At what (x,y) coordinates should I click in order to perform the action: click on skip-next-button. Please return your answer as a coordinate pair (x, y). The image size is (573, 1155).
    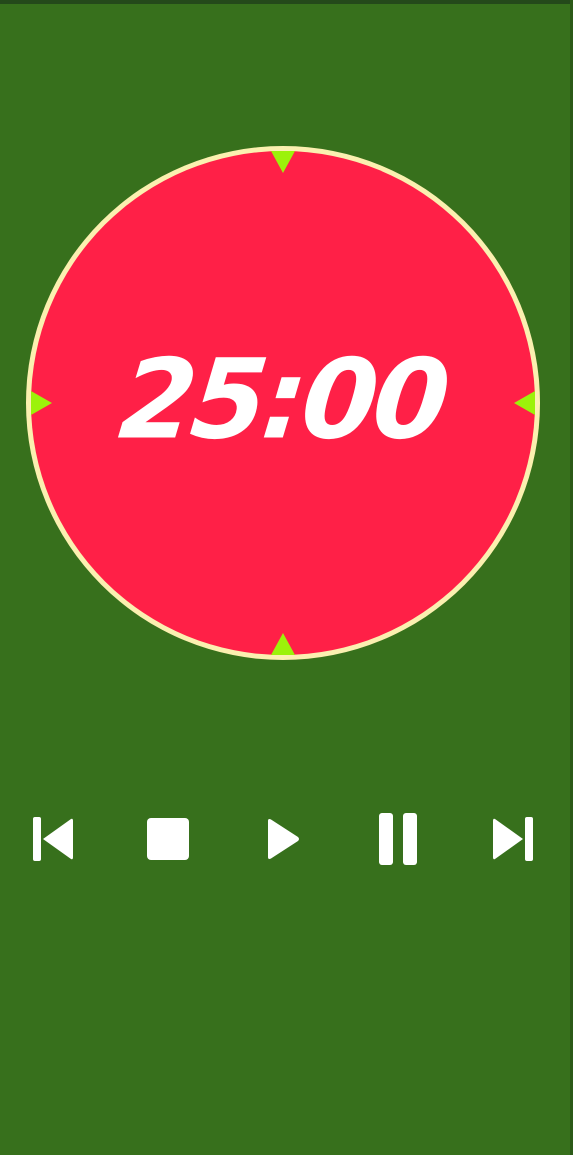
    Looking at the image, I should click on (513, 839).